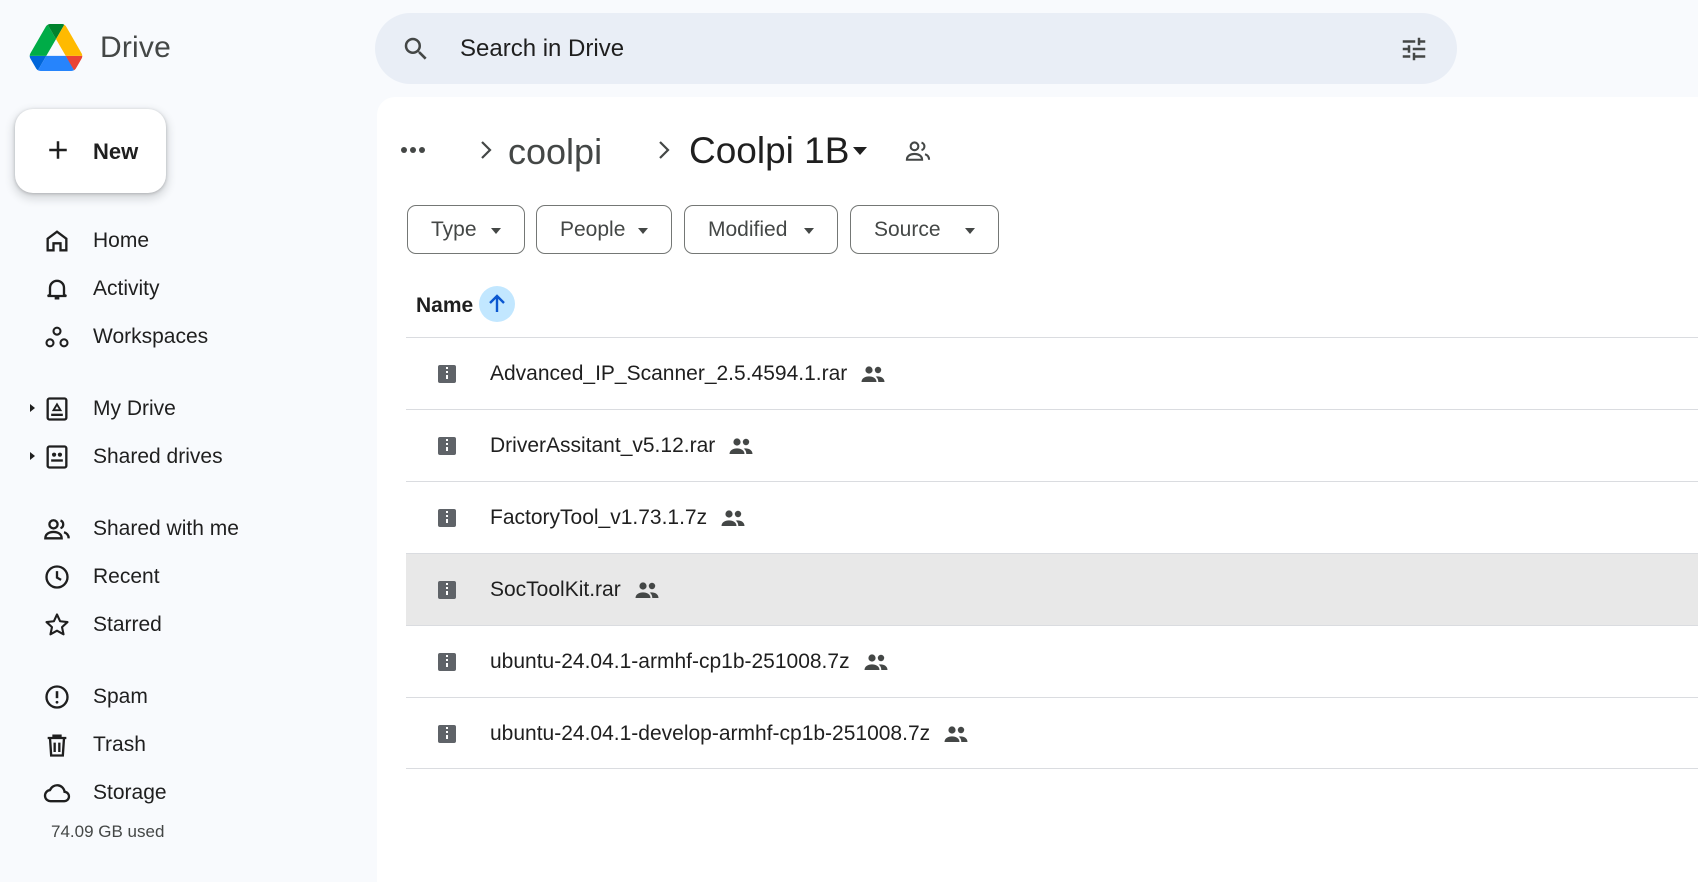 The image size is (1698, 882). Describe the element at coordinates (603, 445) in the screenshot. I see `file-name: DriverAssitant_v5.12.rar` at that location.